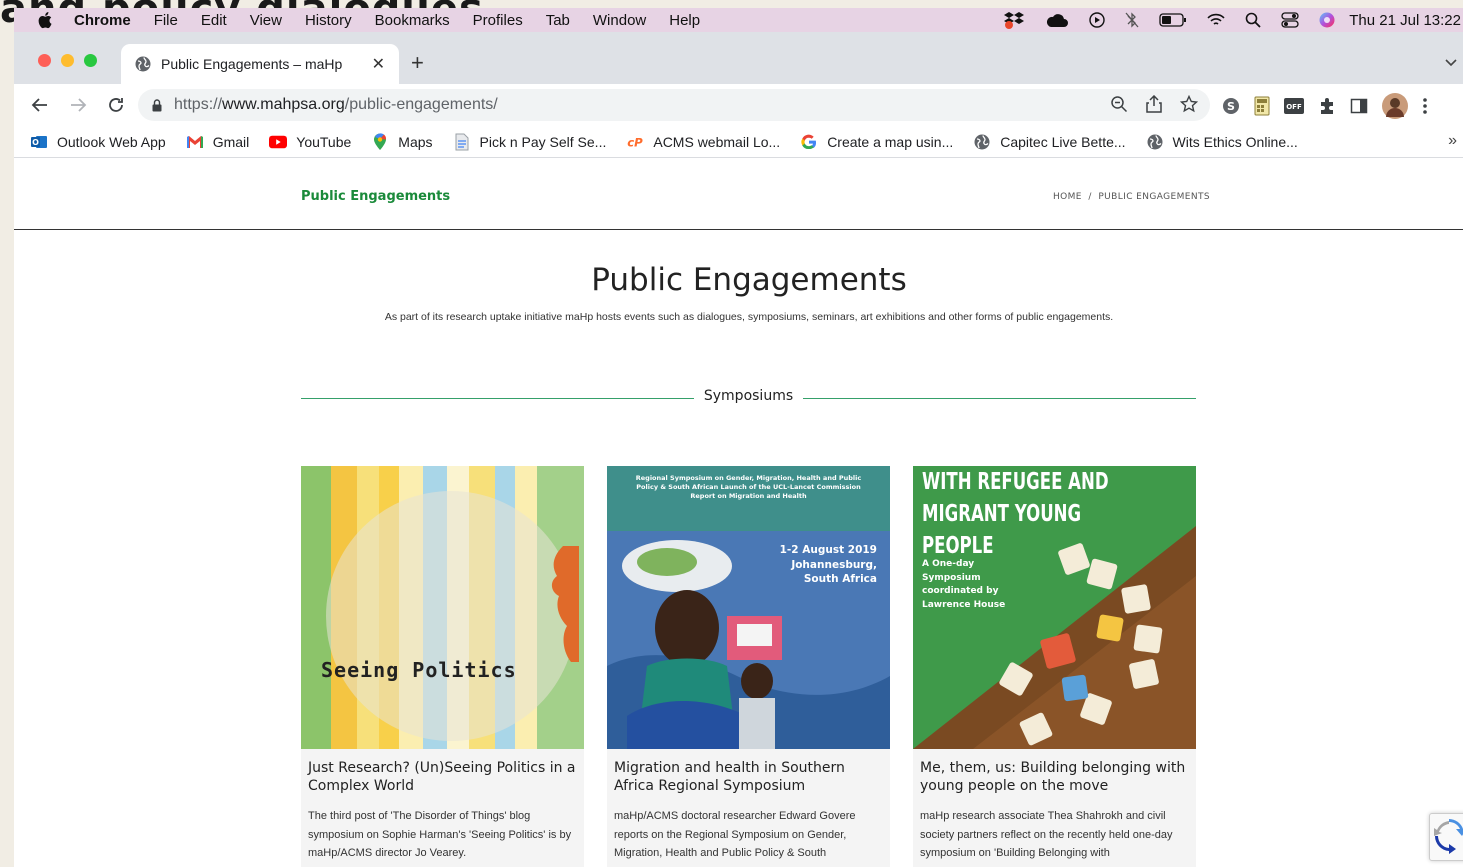  Describe the element at coordinates (1119, 104) in the screenshot. I see `zoom-icon` at that location.